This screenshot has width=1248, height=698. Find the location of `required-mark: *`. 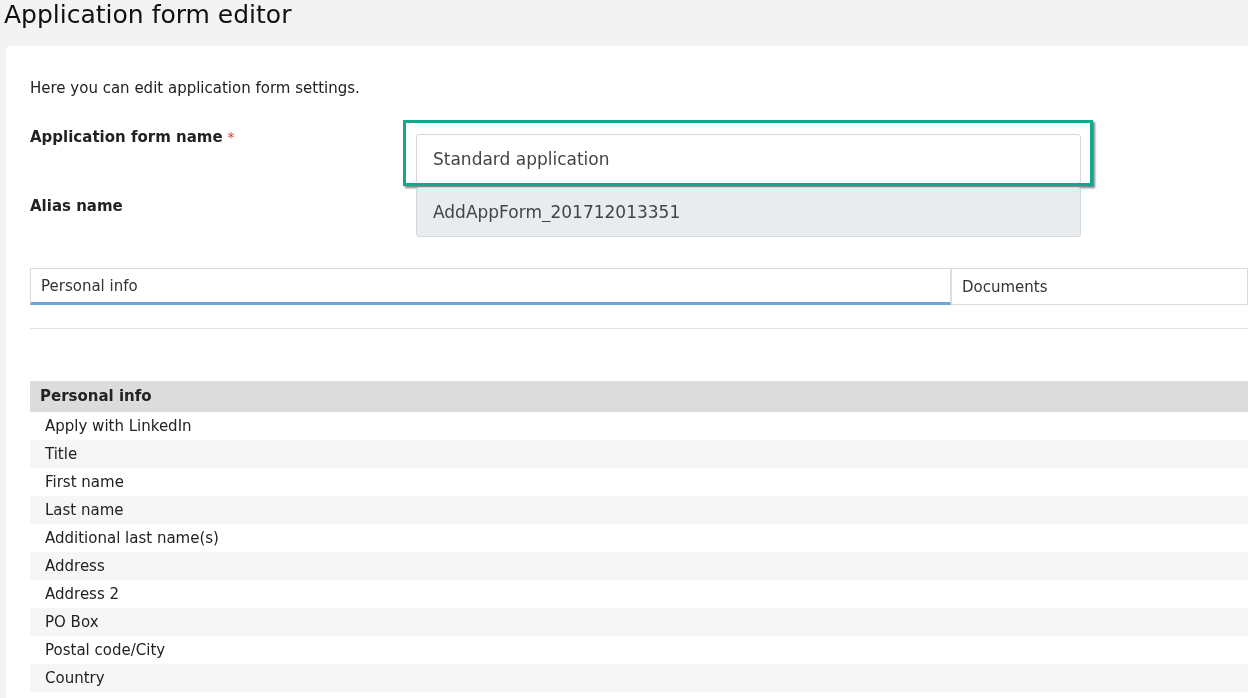

required-mark: * is located at coordinates (231, 137).